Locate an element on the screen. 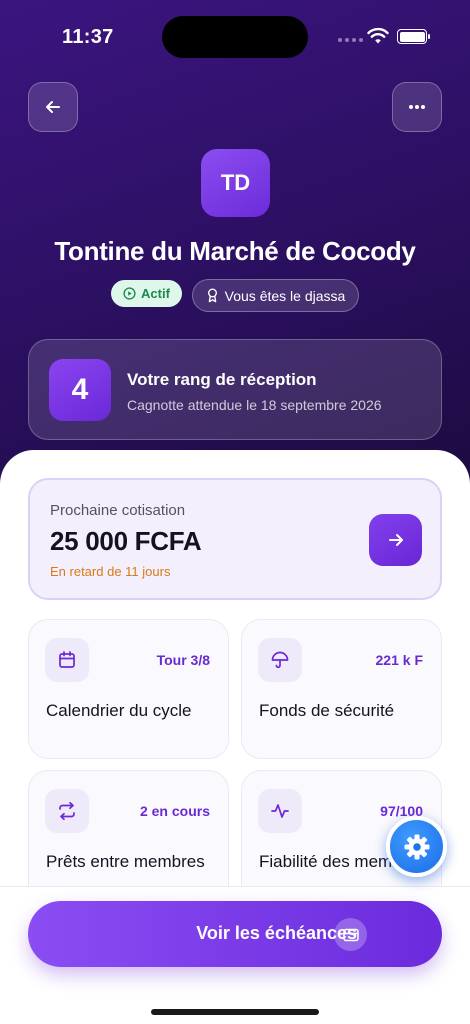 This screenshot has height=1024, width=470. arrow-right-icon is located at coordinates (395, 540).